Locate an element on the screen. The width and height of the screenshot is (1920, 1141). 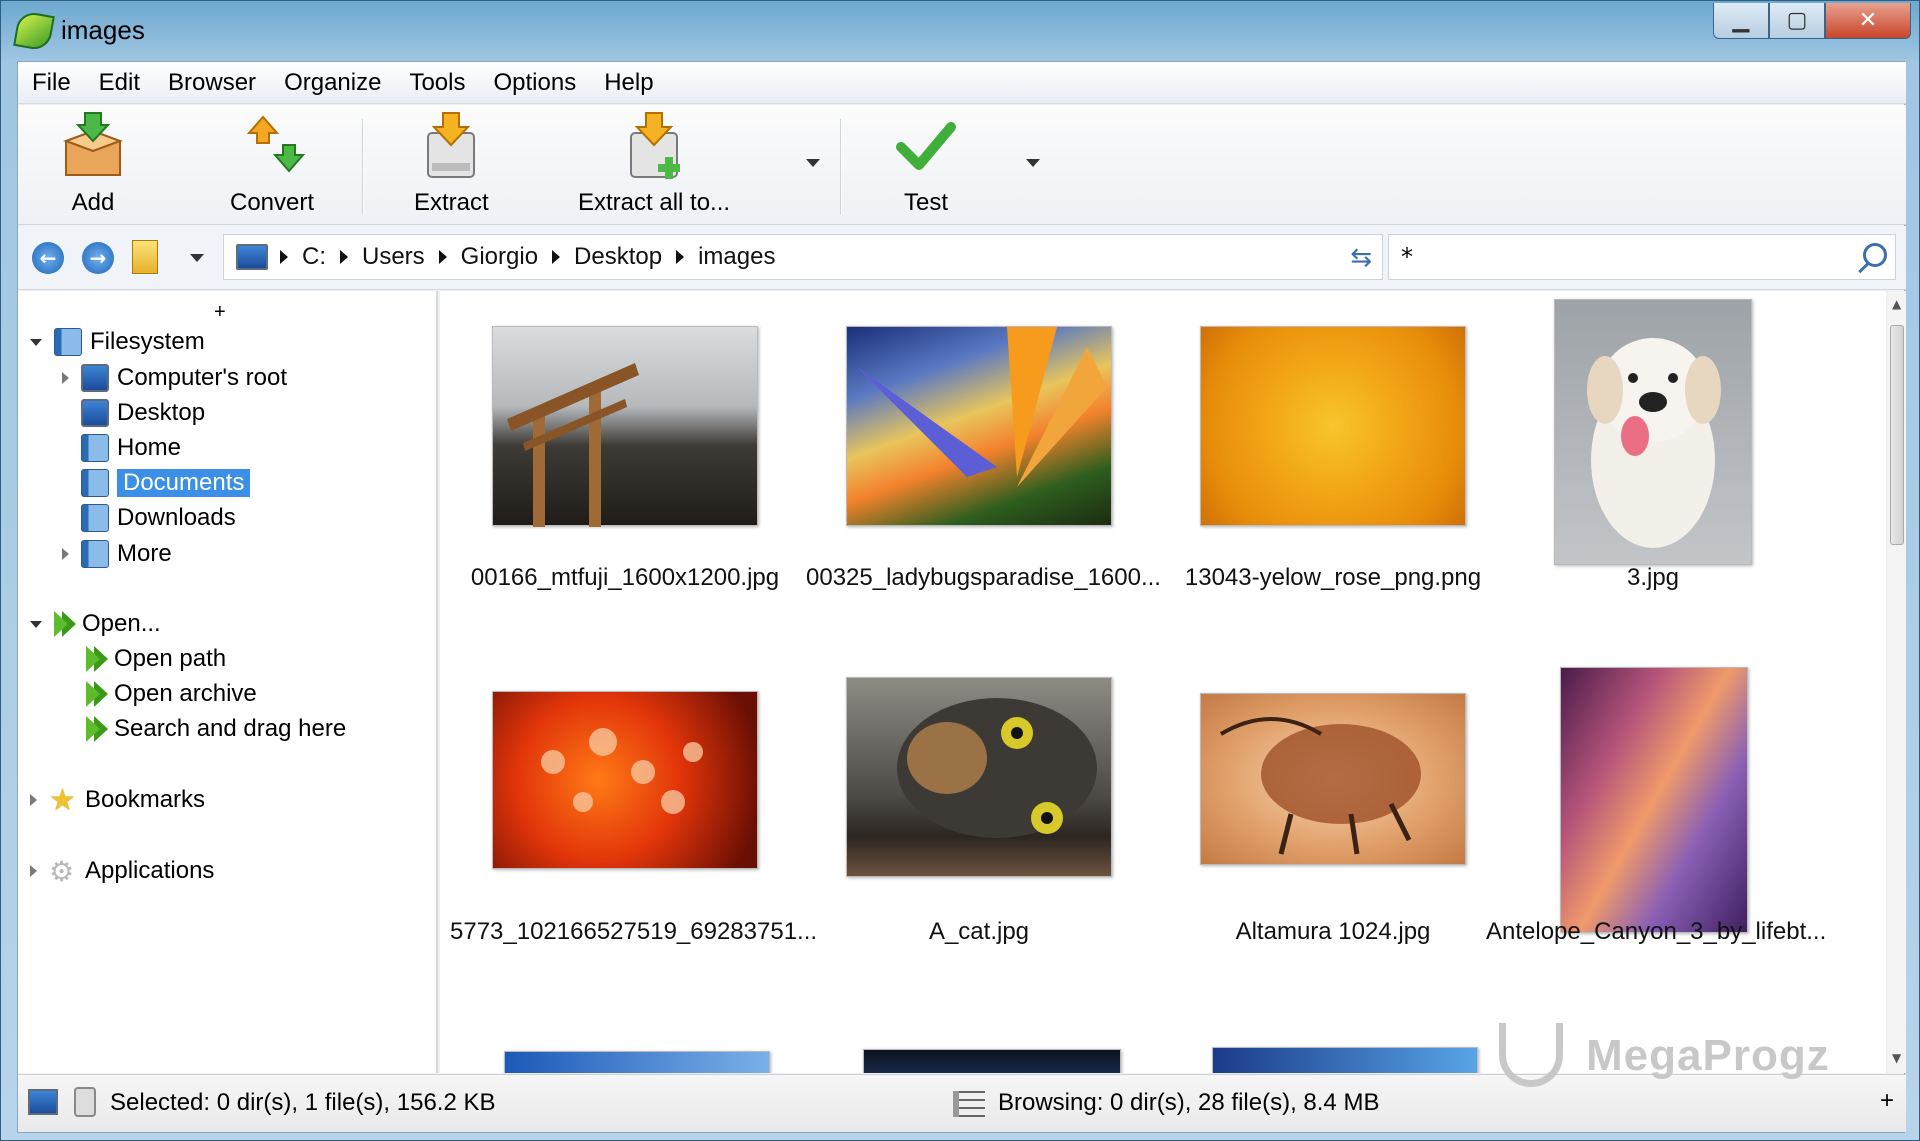
maximize-button: ▢ is located at coordinates (1797, 21).